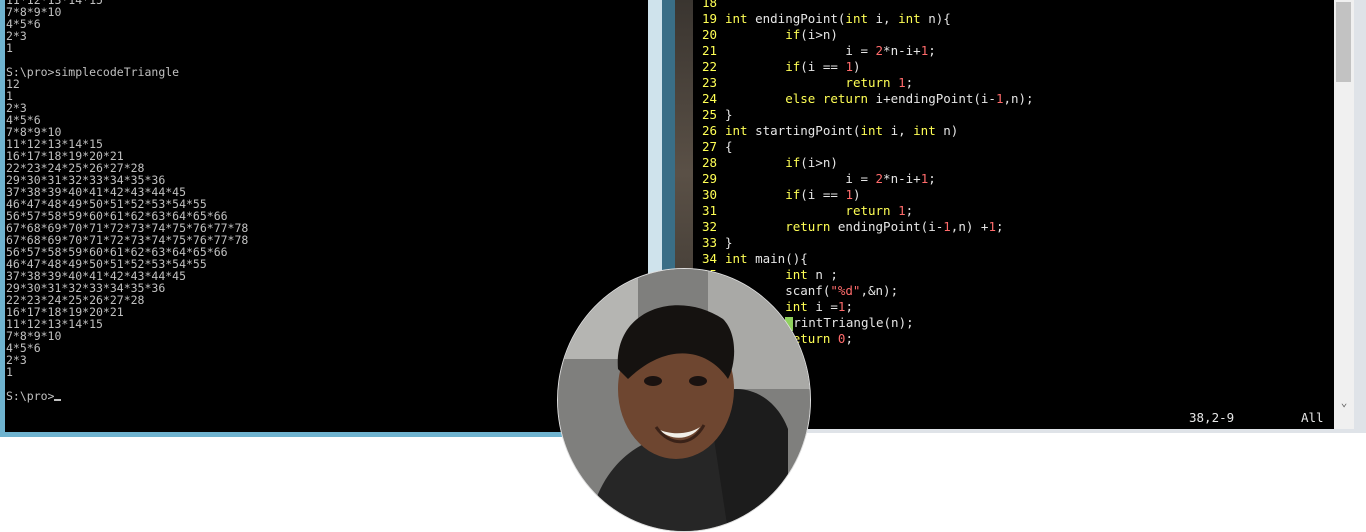 This screenshot has width=1366, height=532. What do you see at coordinates (842, 130) in the screenshot?
I see `code-text: int startingPoint(int i, int n)` at bounding box center [842, 130].